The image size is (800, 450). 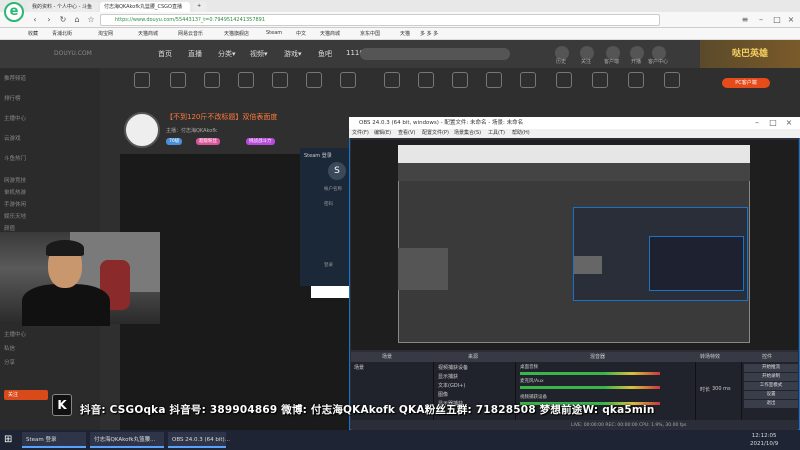 I want to click on steam-login-button: 登录, so click(x=328, y=265).